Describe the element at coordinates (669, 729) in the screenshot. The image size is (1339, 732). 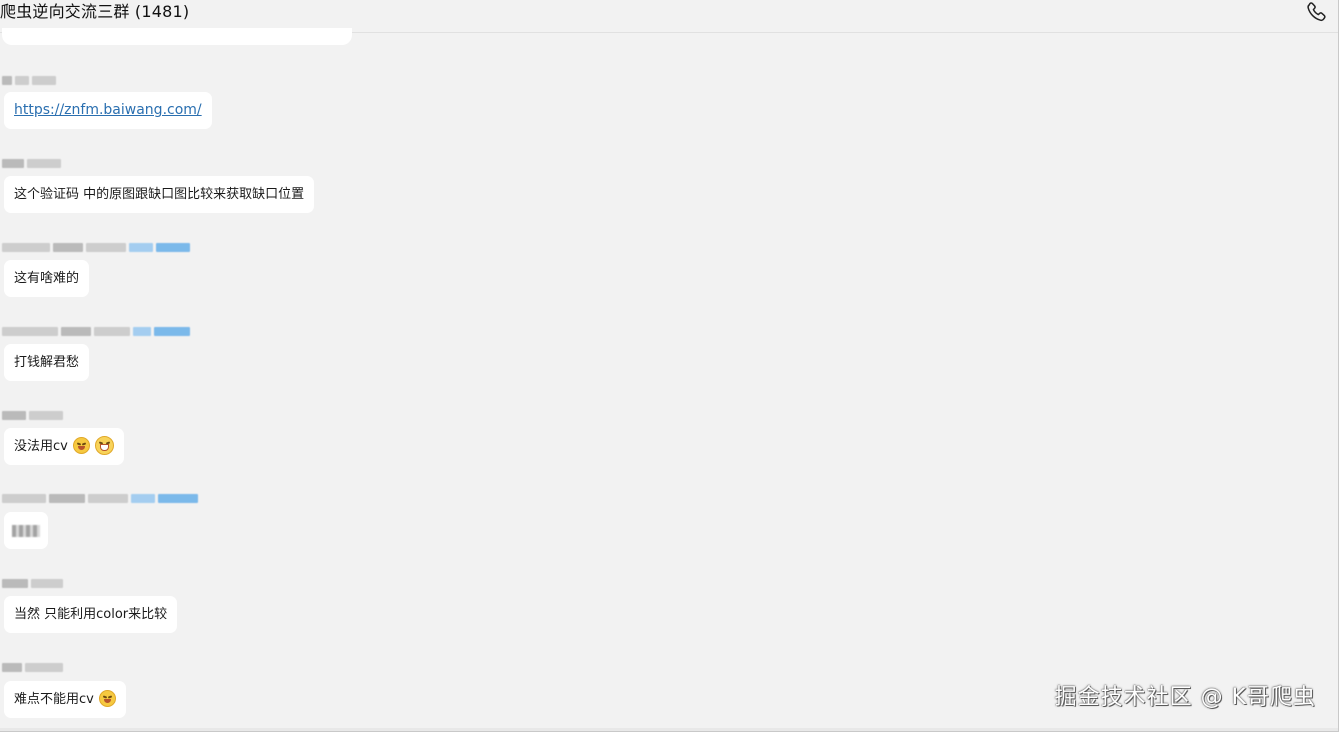
I see `next-message-stub` at that location.